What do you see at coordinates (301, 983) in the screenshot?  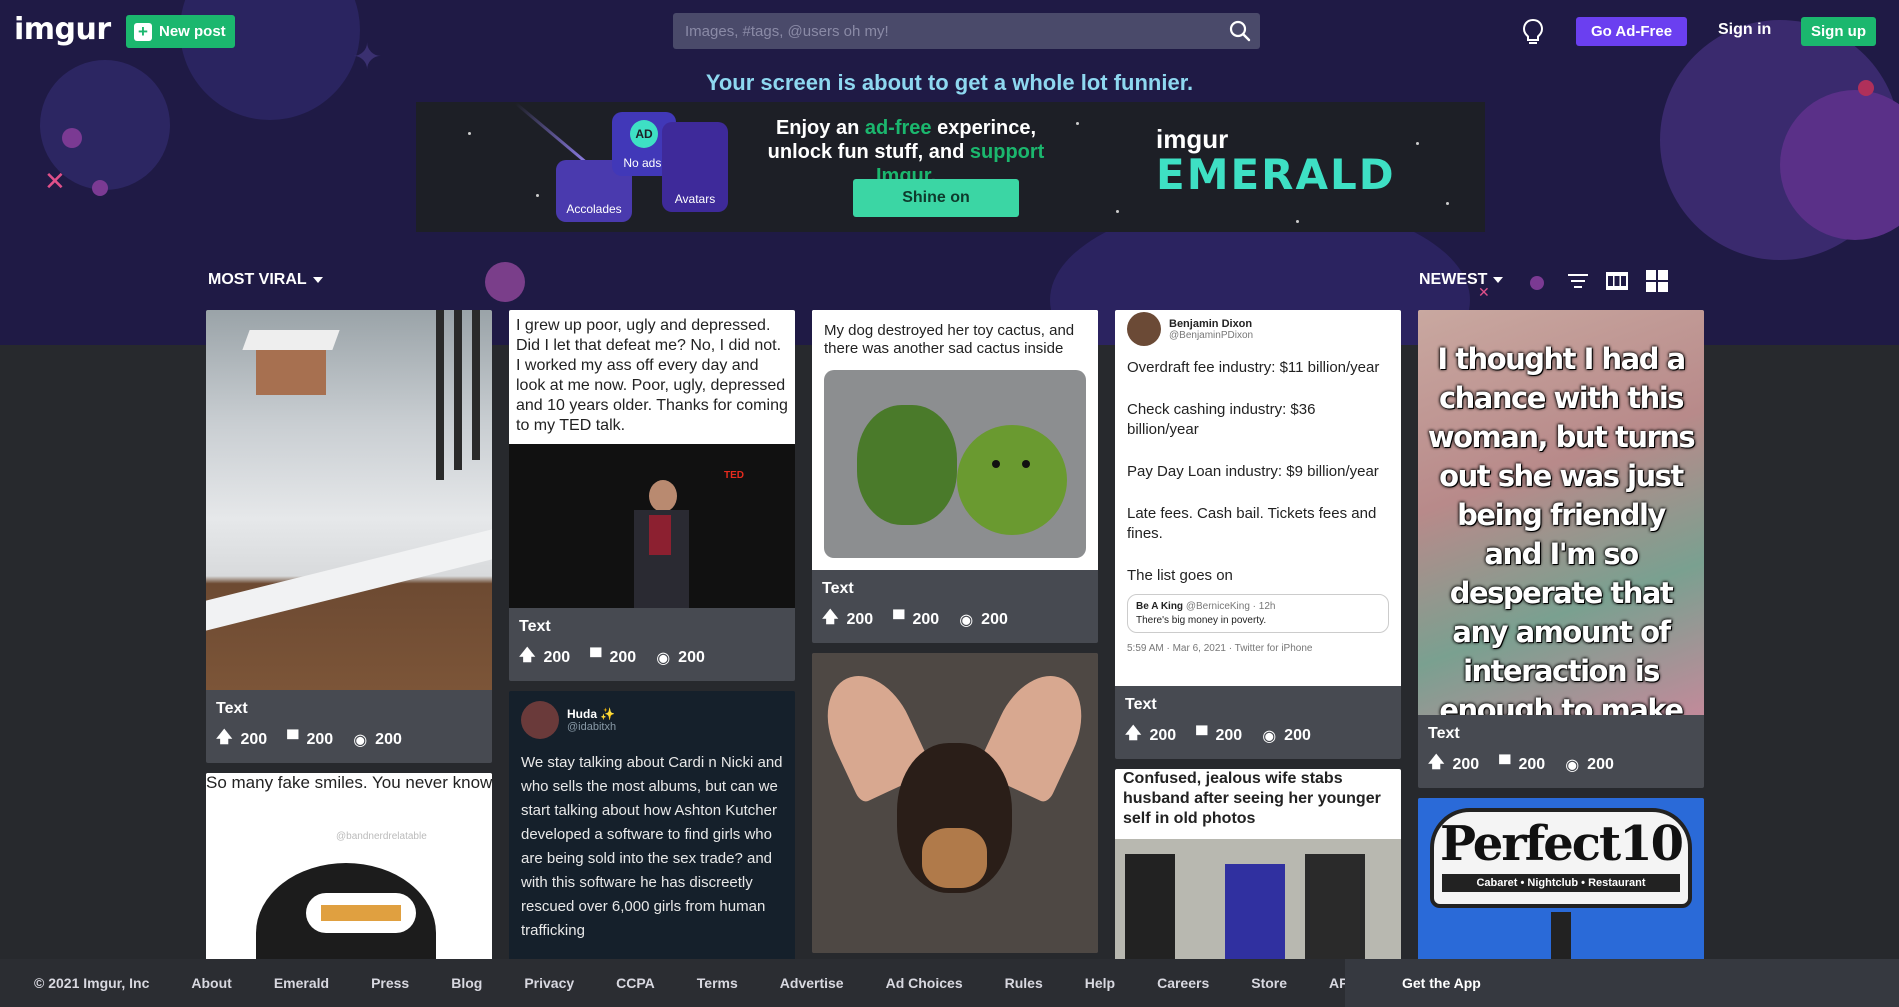 I see `footer-link-emerald: Emerald` at bounding box center [301, 983].